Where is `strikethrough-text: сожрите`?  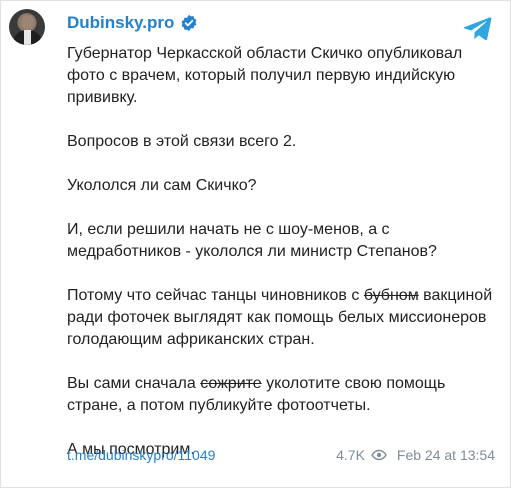 strikethrough-text: сожрите is located at coordinates (231, 383).